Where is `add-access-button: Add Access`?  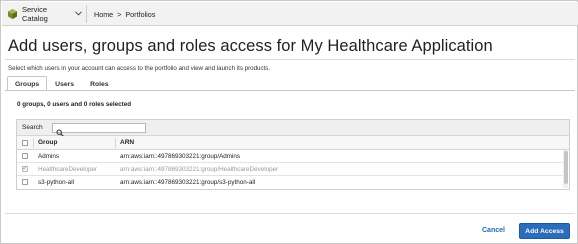 add-access-button: Add Access is located at coordinates (544, 231).